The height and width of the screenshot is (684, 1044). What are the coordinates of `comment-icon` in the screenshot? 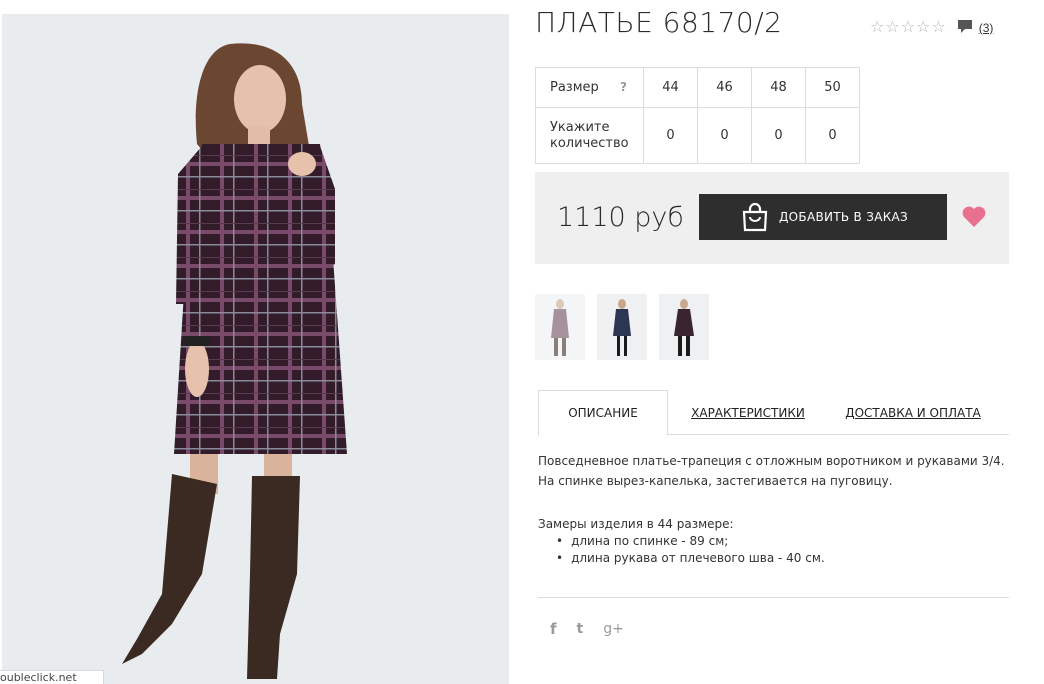 It's located at (965, 28).